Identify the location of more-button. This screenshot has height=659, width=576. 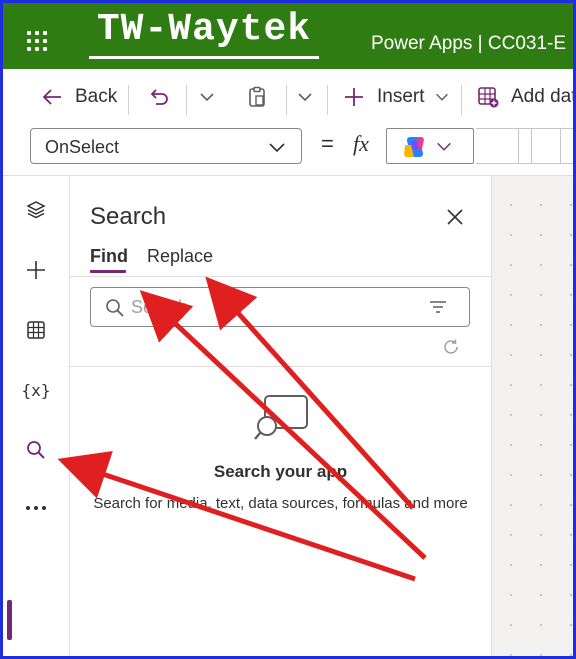
(36, 508).